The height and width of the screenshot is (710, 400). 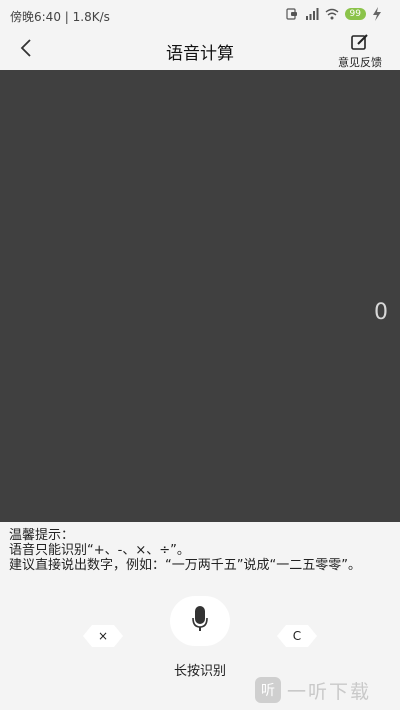 I want to click on top-nav-bar: 语音计算 意见反馈, so click(x=200, y=50).